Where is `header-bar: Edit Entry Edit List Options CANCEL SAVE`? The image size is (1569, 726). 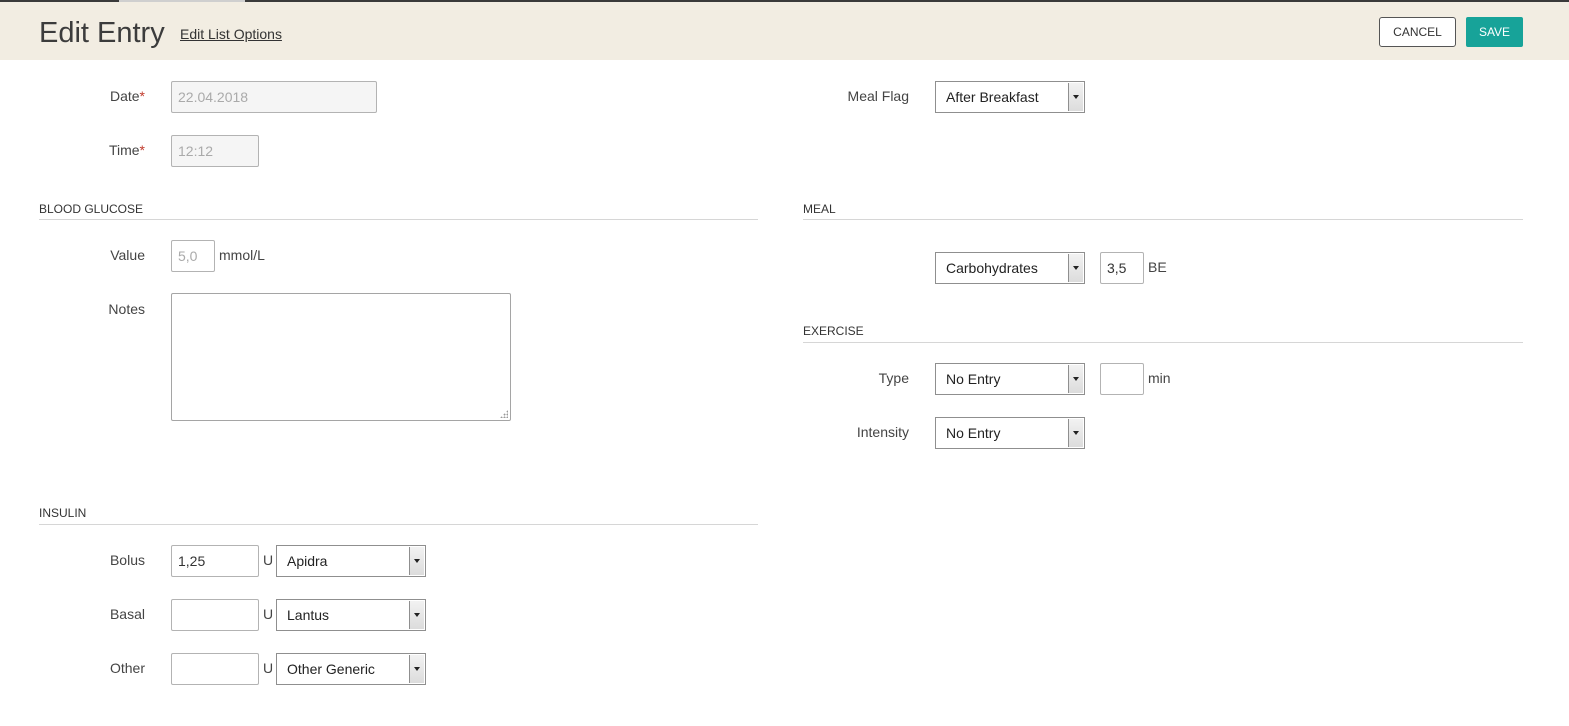 header-bar: Edit Entry Edit List Options CANCEL SAVE is located at coordinates (784, 31).